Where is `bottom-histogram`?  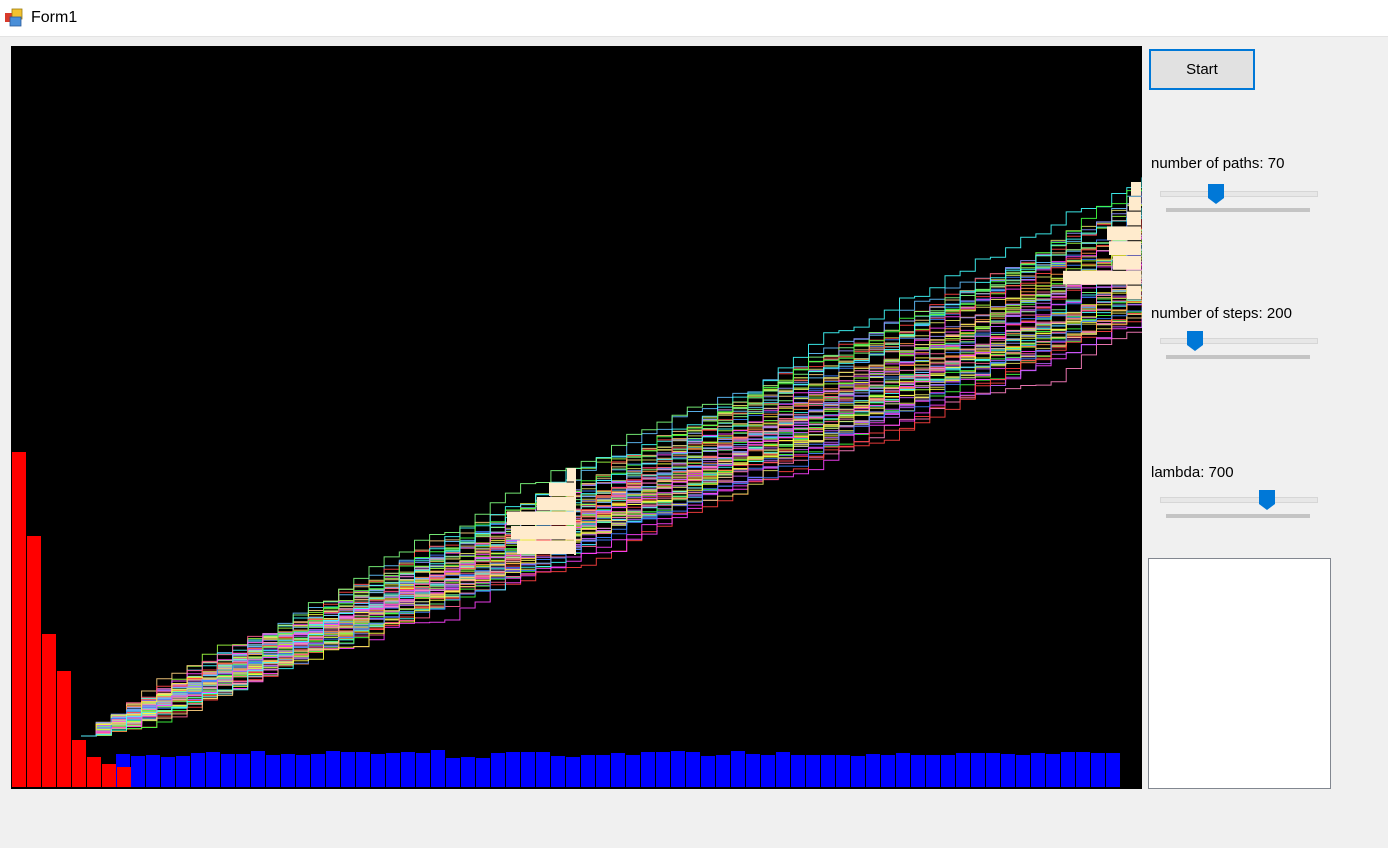 bottom-histogram is located at coordinates (618, 768).